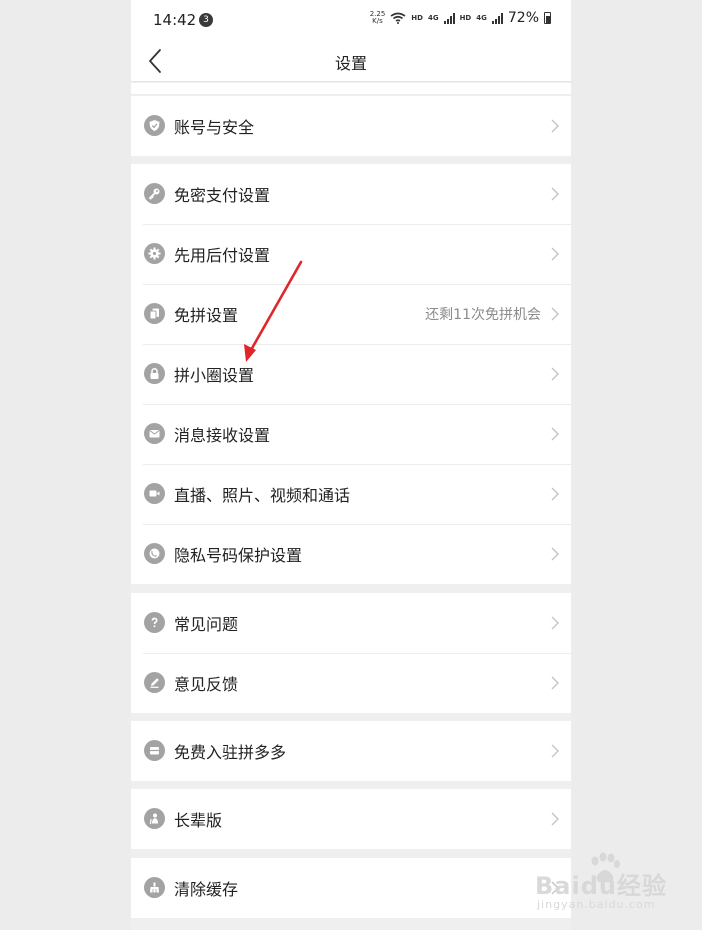 This screenshot has width=702, height=930. Describe the element at coordinates (154, 682) in the screenshot. I see `pencil-icon` at that location.